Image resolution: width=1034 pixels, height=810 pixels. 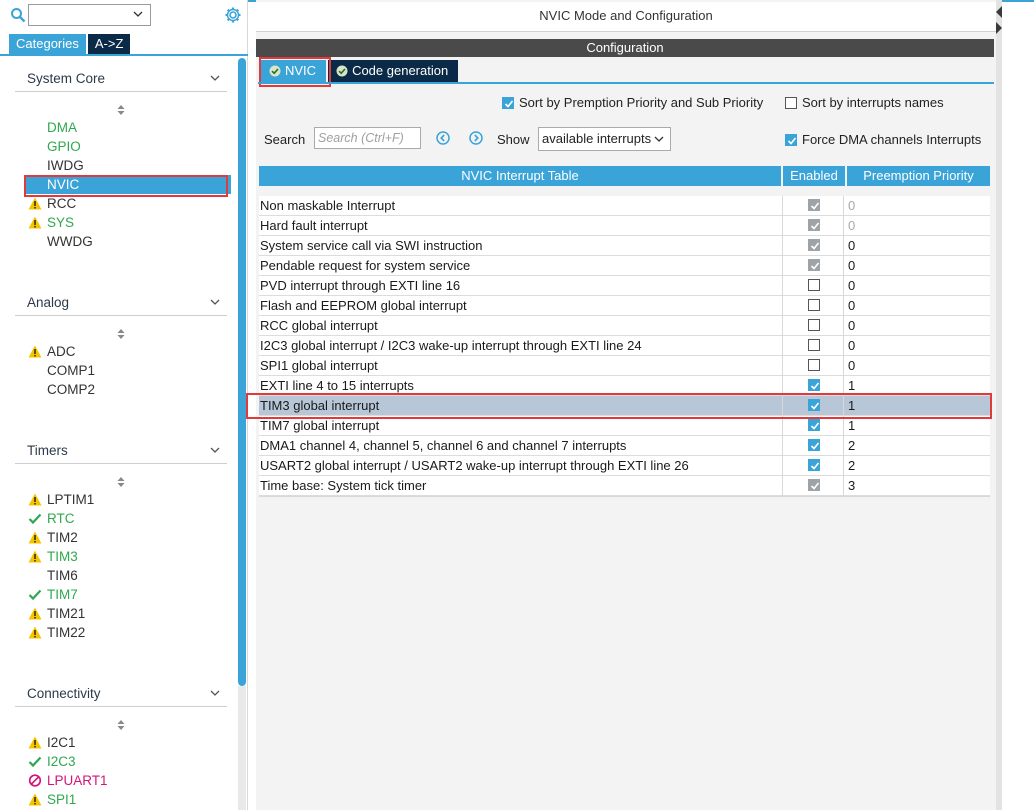 I want to click on sidebar-item-tim2: TIM2, so click(x=128, y=537).